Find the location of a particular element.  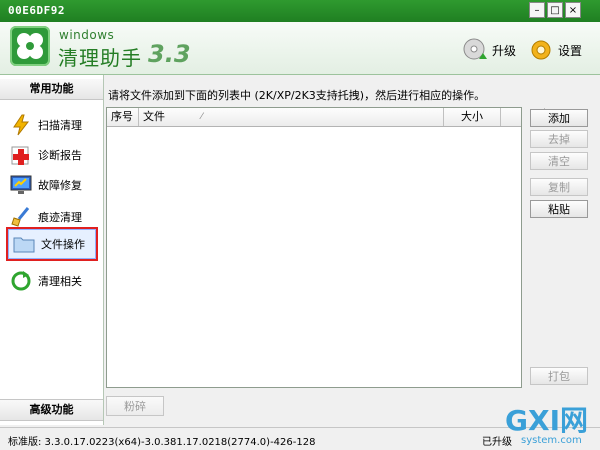

file-list-header: 序号 文件 ⁄ 大小 is located at coordinates (326, 117).